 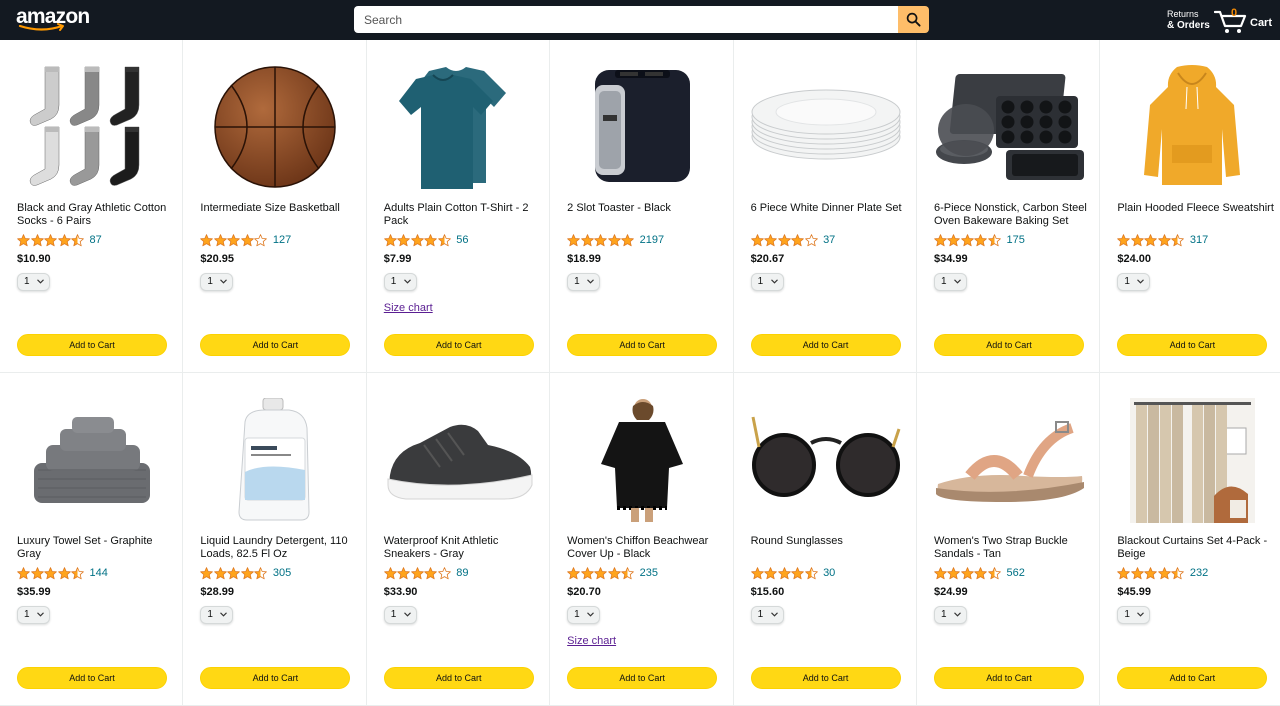 I want to click on product-rating: 305, so click(x=245, y=573).